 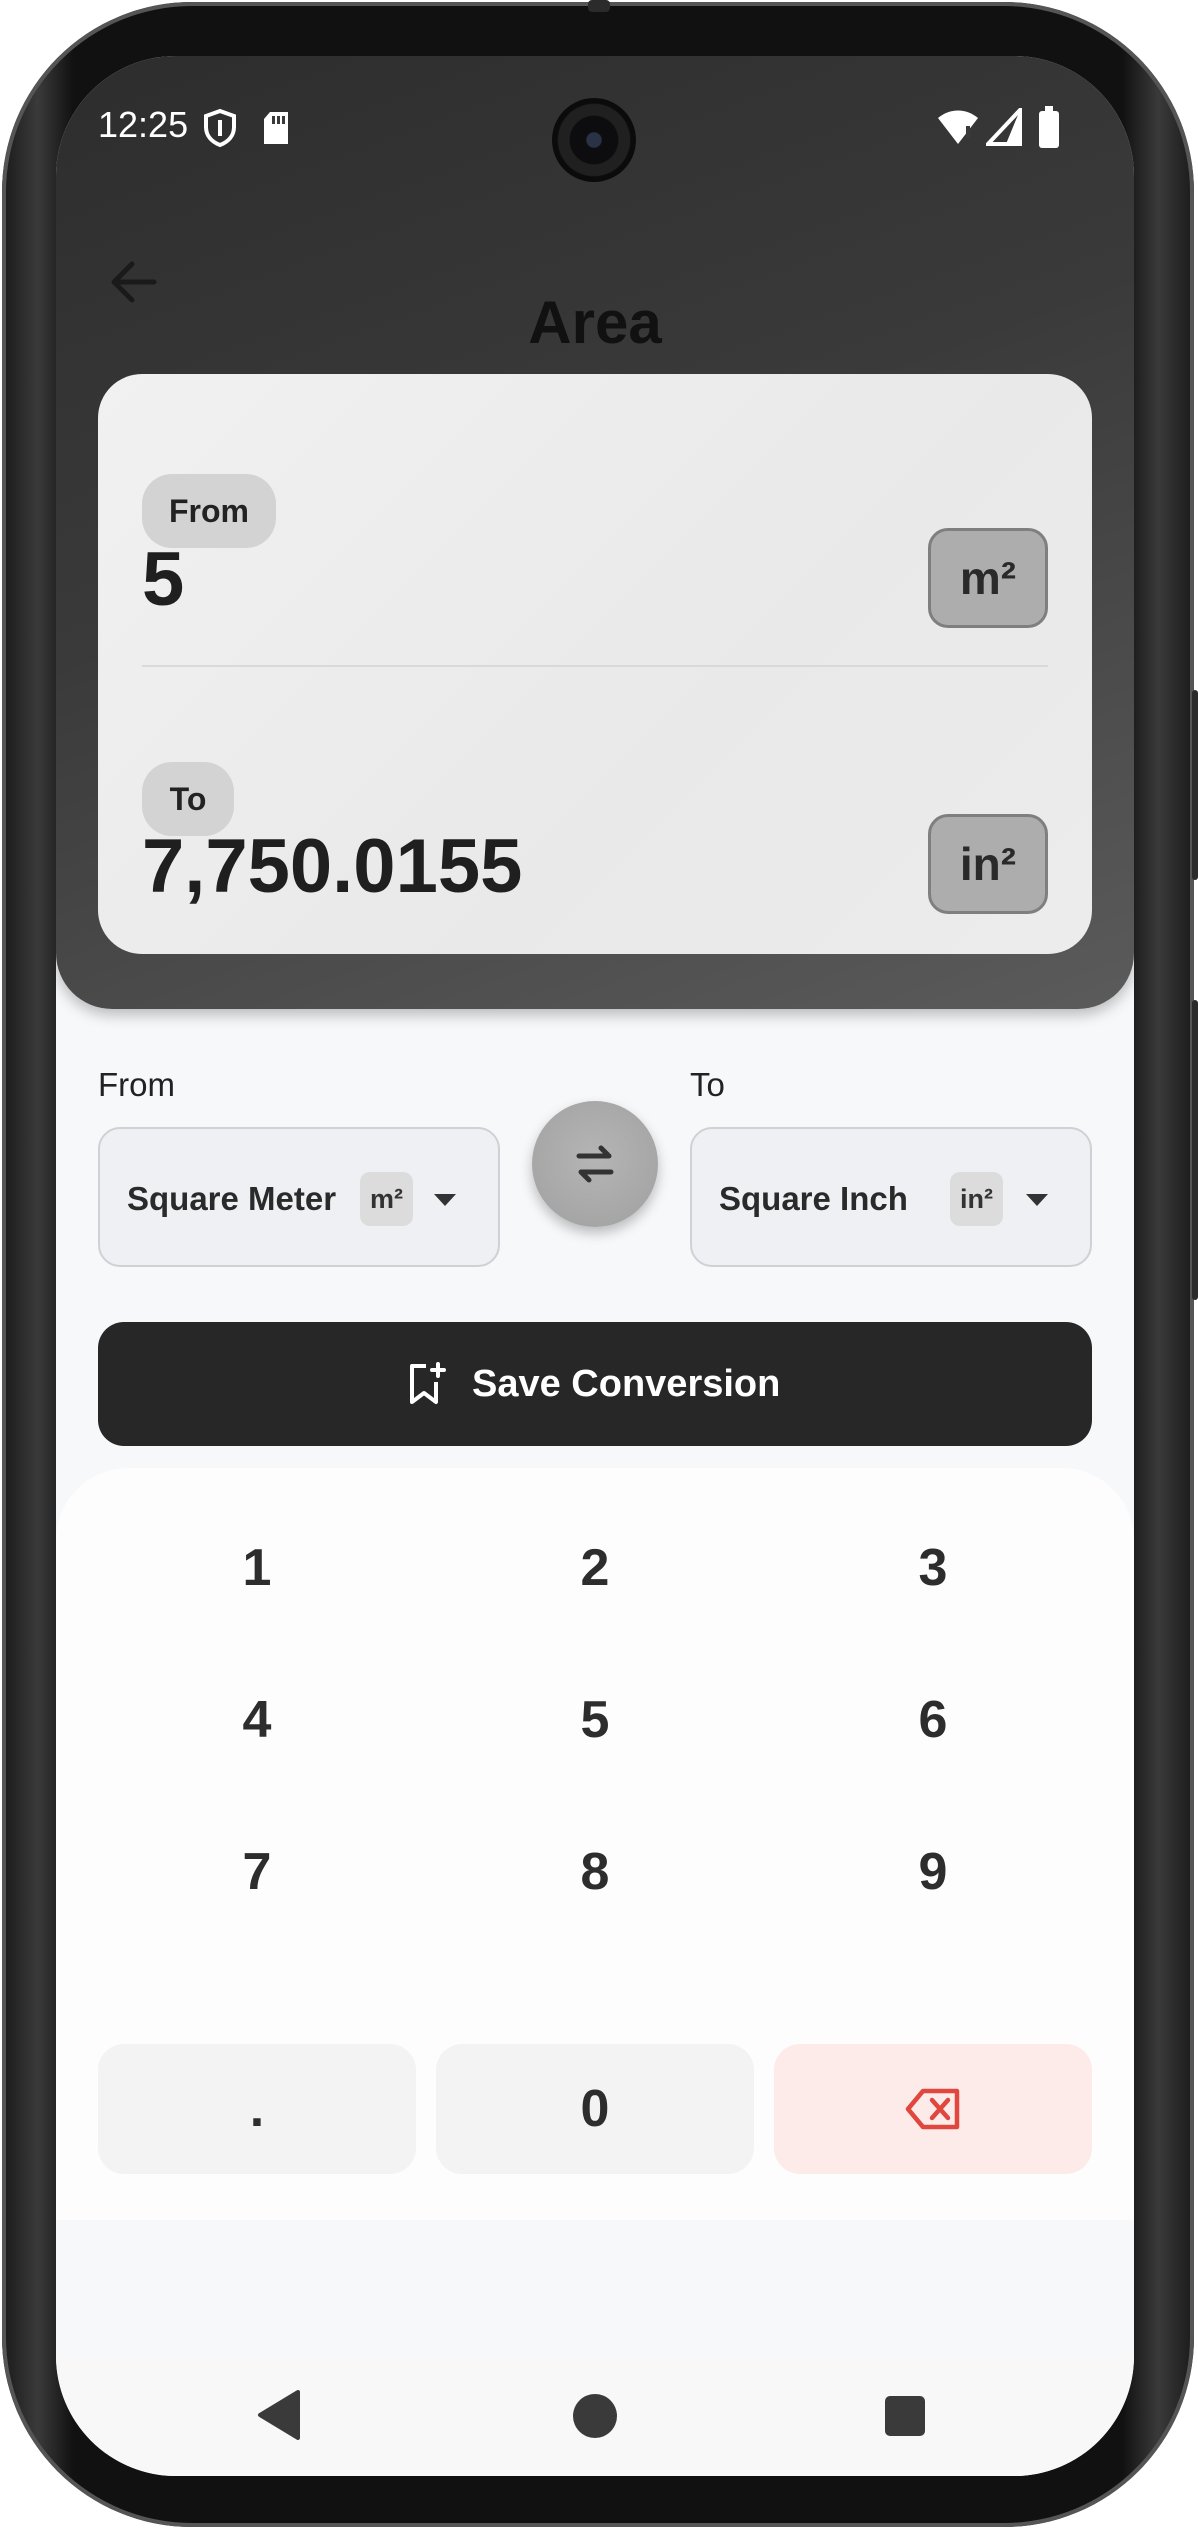 I want to click on frame-antenna-line, so click(x=599, y=6).